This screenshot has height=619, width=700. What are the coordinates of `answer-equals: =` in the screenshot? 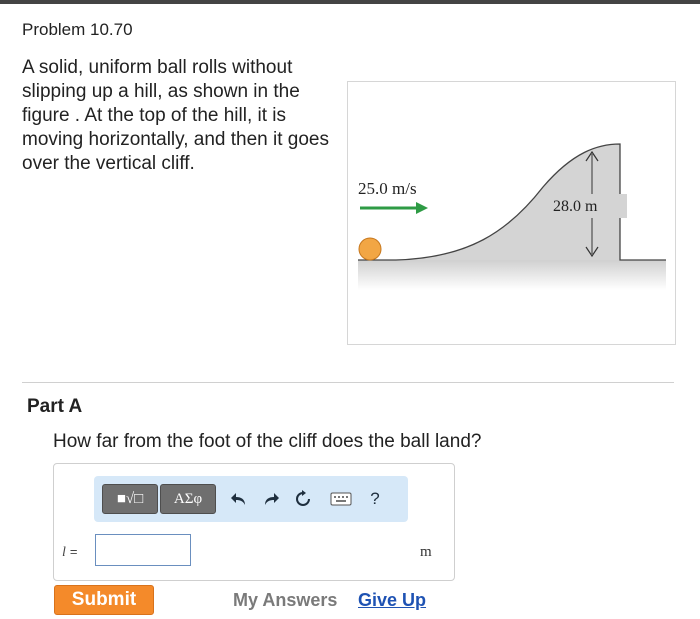 It's located at (73, 551).